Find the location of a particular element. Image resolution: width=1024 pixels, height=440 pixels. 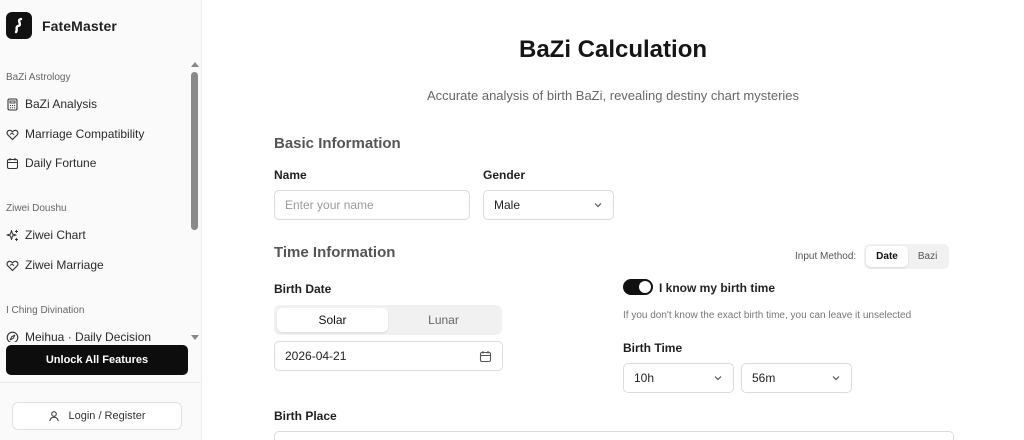

calculator-icon is located at coordinates (12, 104).